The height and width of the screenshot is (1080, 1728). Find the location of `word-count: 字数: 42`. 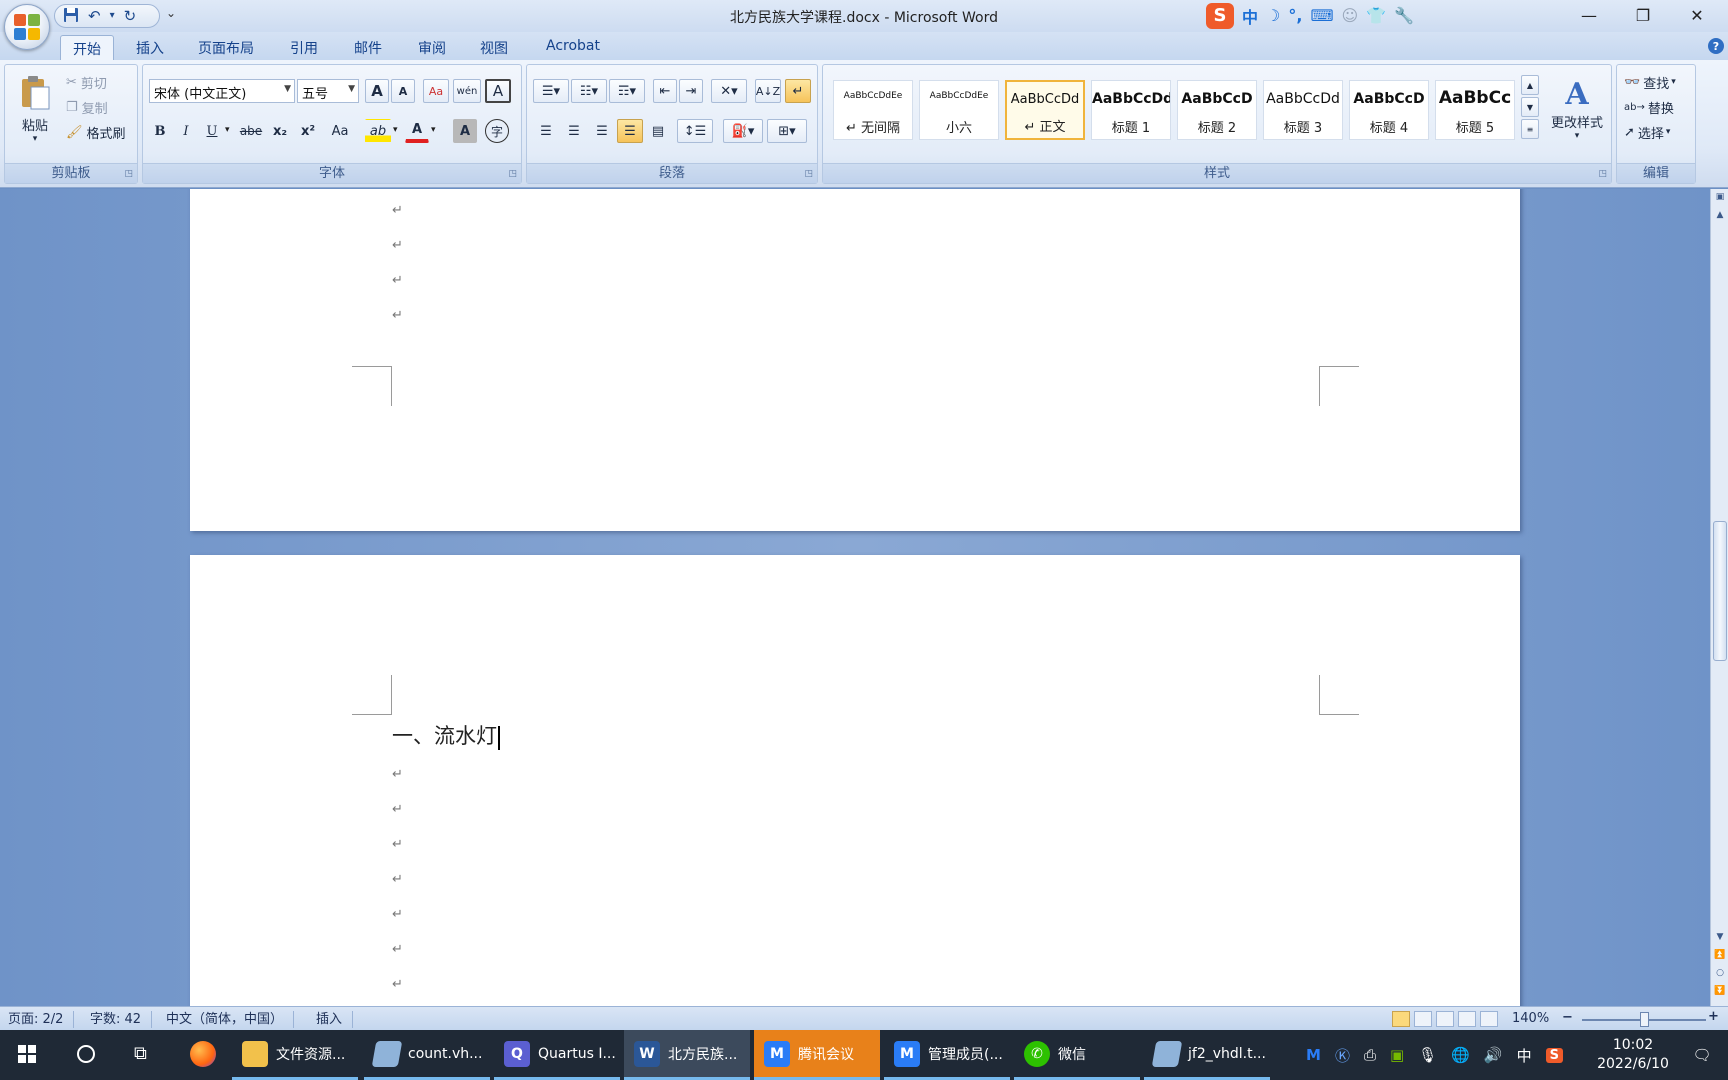

word-count: 字数: 42 is located at coordinates (121, 1019).